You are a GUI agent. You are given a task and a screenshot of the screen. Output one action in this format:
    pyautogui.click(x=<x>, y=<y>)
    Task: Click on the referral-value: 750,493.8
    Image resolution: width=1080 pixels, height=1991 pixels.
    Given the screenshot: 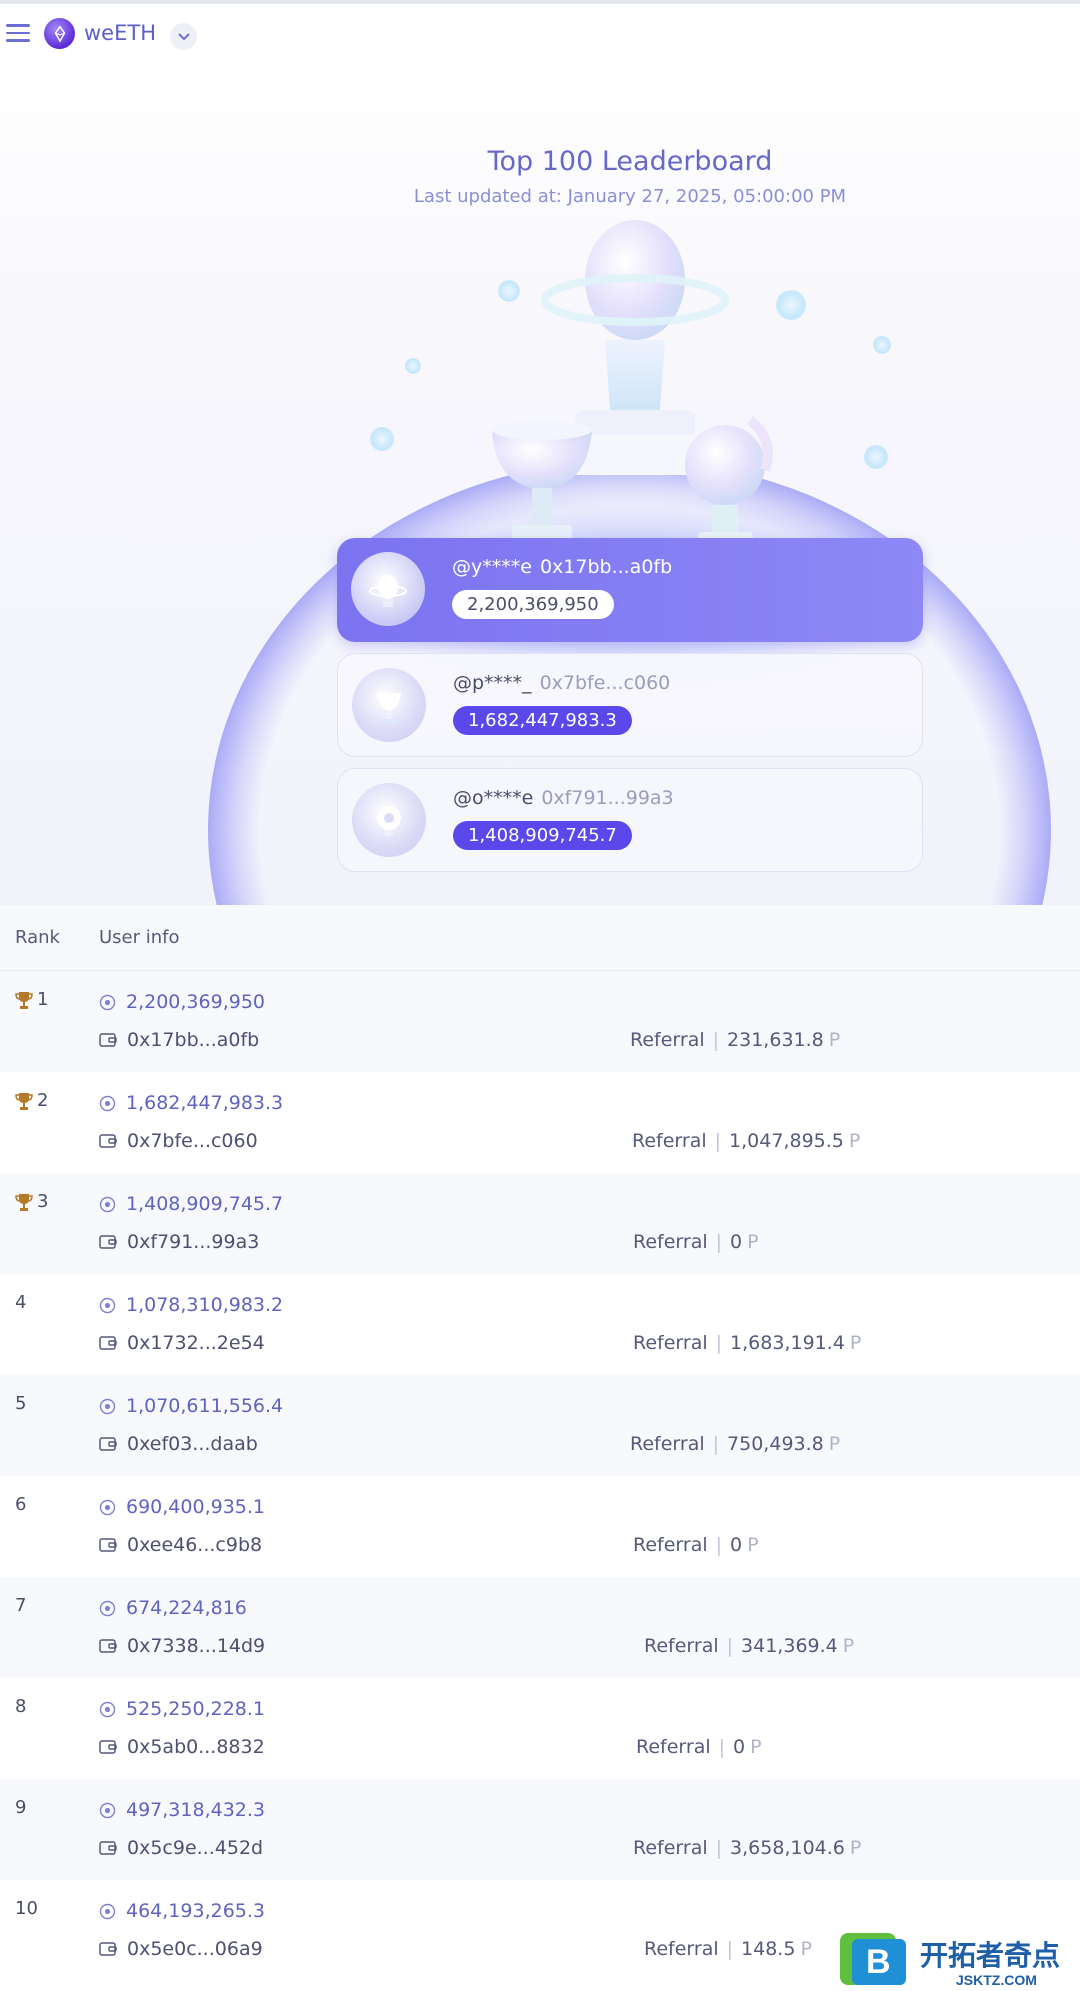 What is the action you would take?
    pyautogui.click(x=775, y=1444)
    